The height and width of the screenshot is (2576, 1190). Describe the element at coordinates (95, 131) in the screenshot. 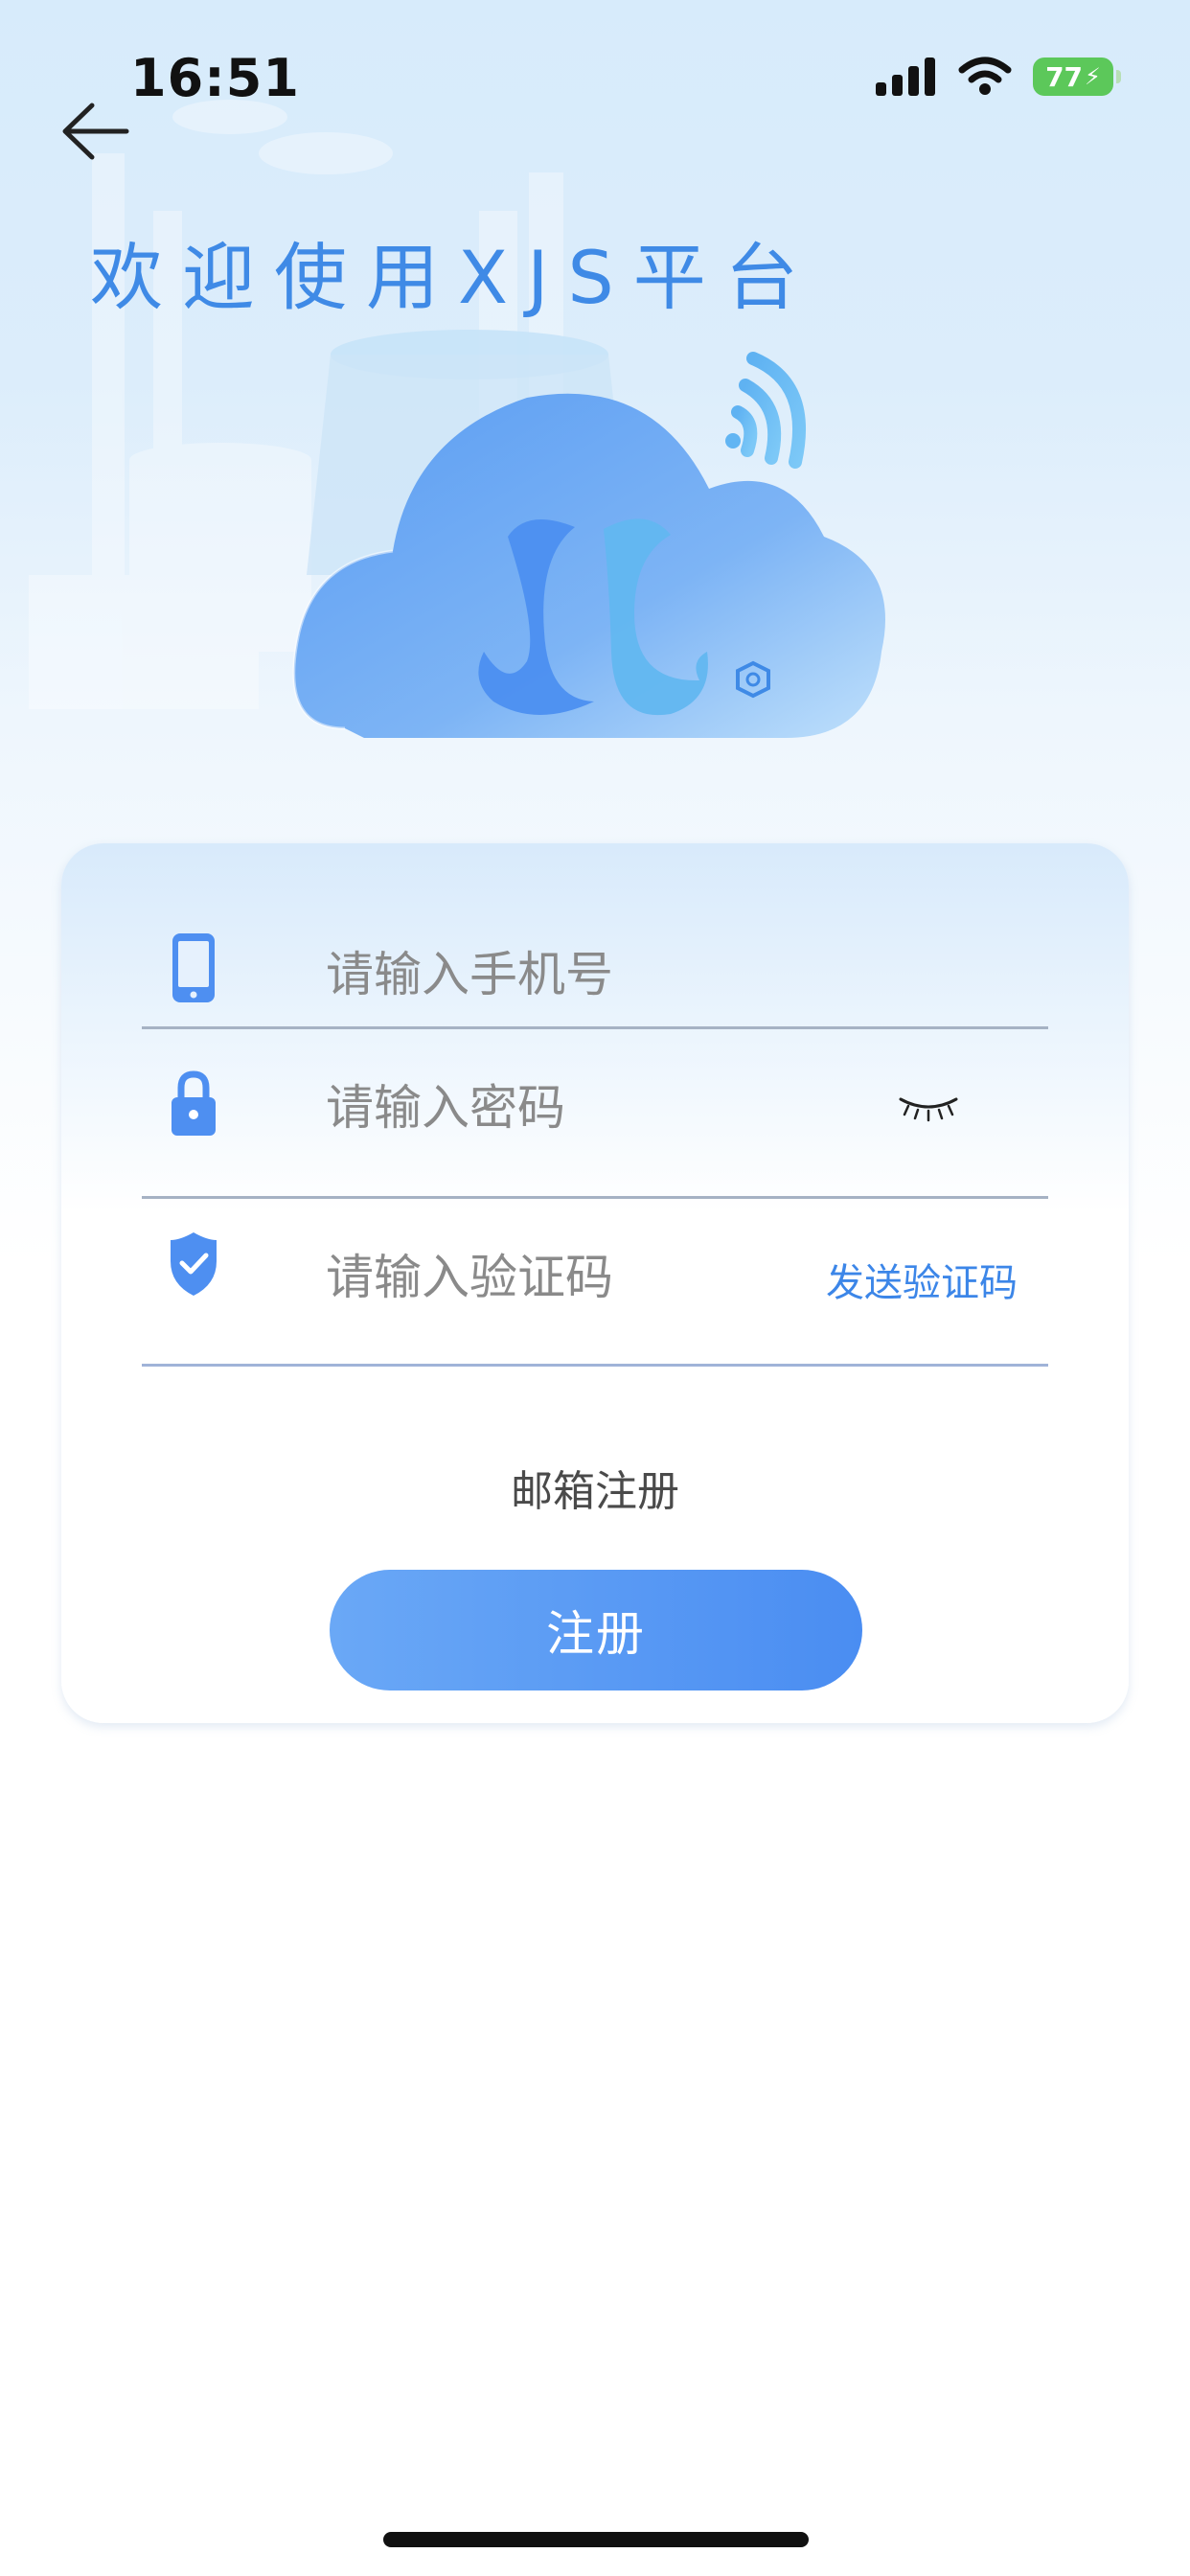

I see `back-arrow-icon` at that location.